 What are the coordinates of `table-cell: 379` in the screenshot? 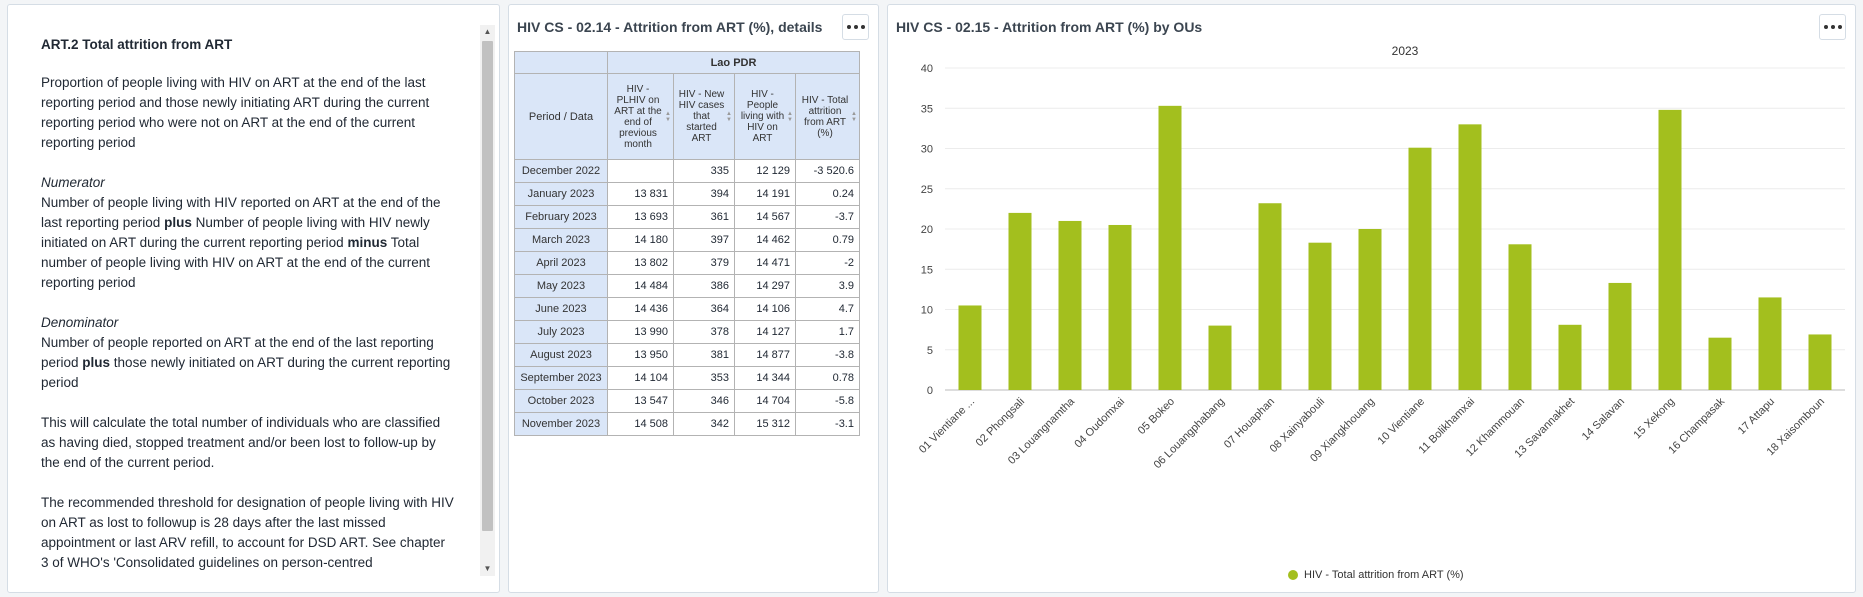 It's located at (704, 263).